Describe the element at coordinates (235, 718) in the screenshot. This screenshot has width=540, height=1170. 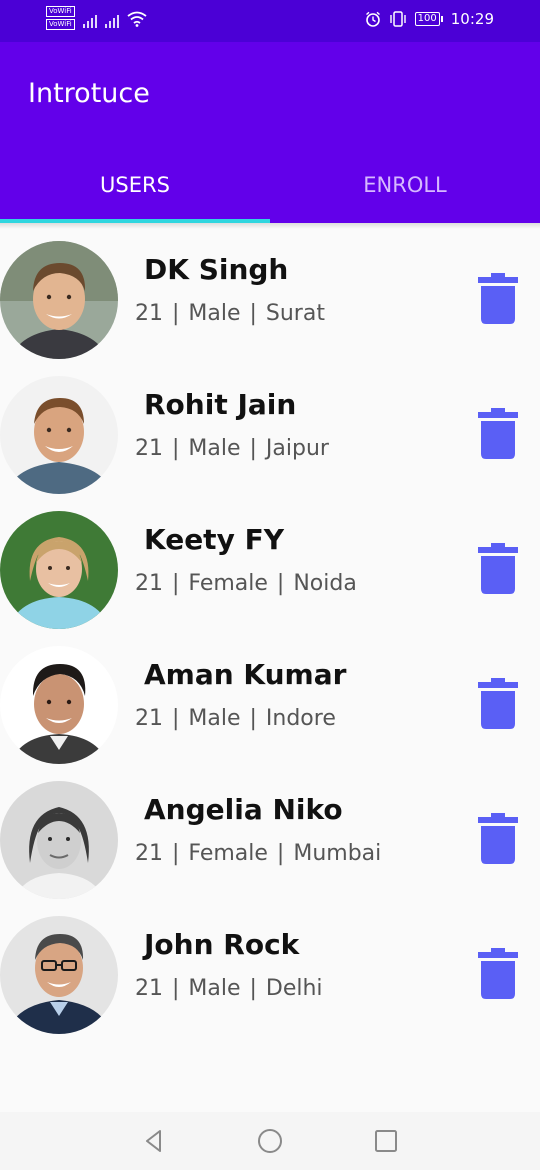
I see `user-details: 21 | Male | Indore` at that location.